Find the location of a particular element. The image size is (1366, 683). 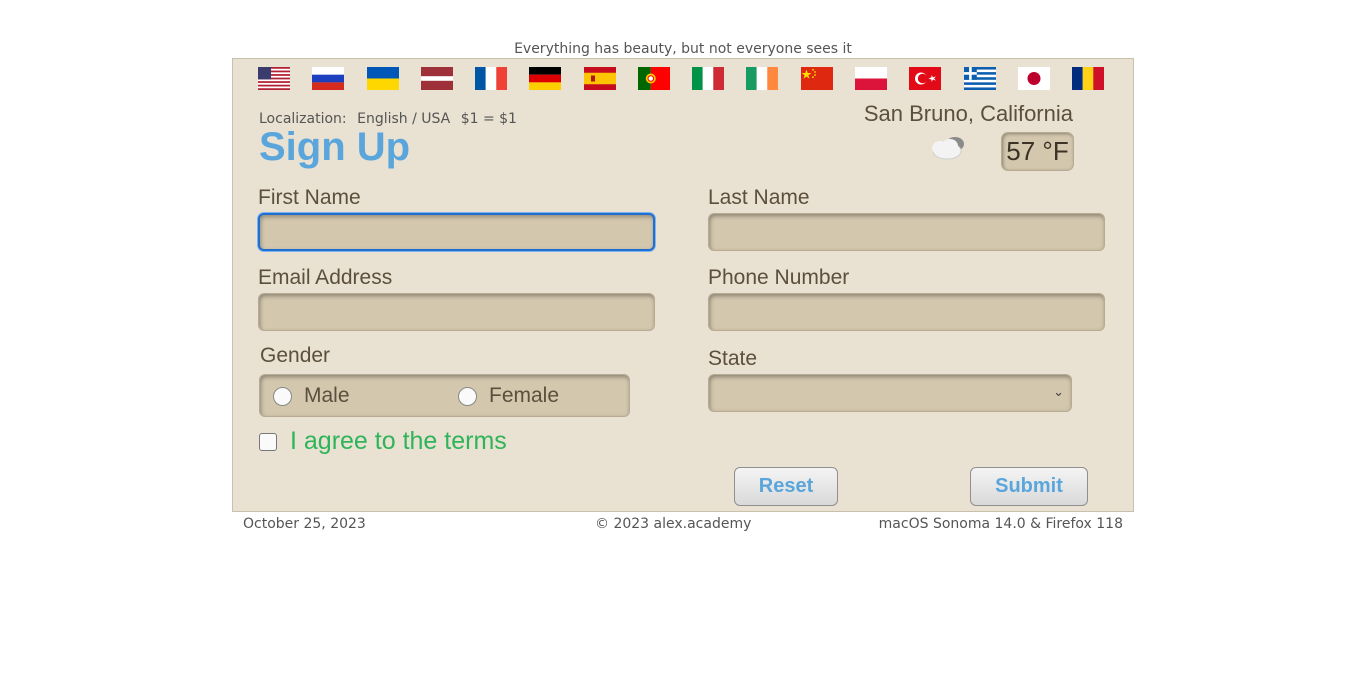

flag-ukraine is located at coordinates (383, 78).